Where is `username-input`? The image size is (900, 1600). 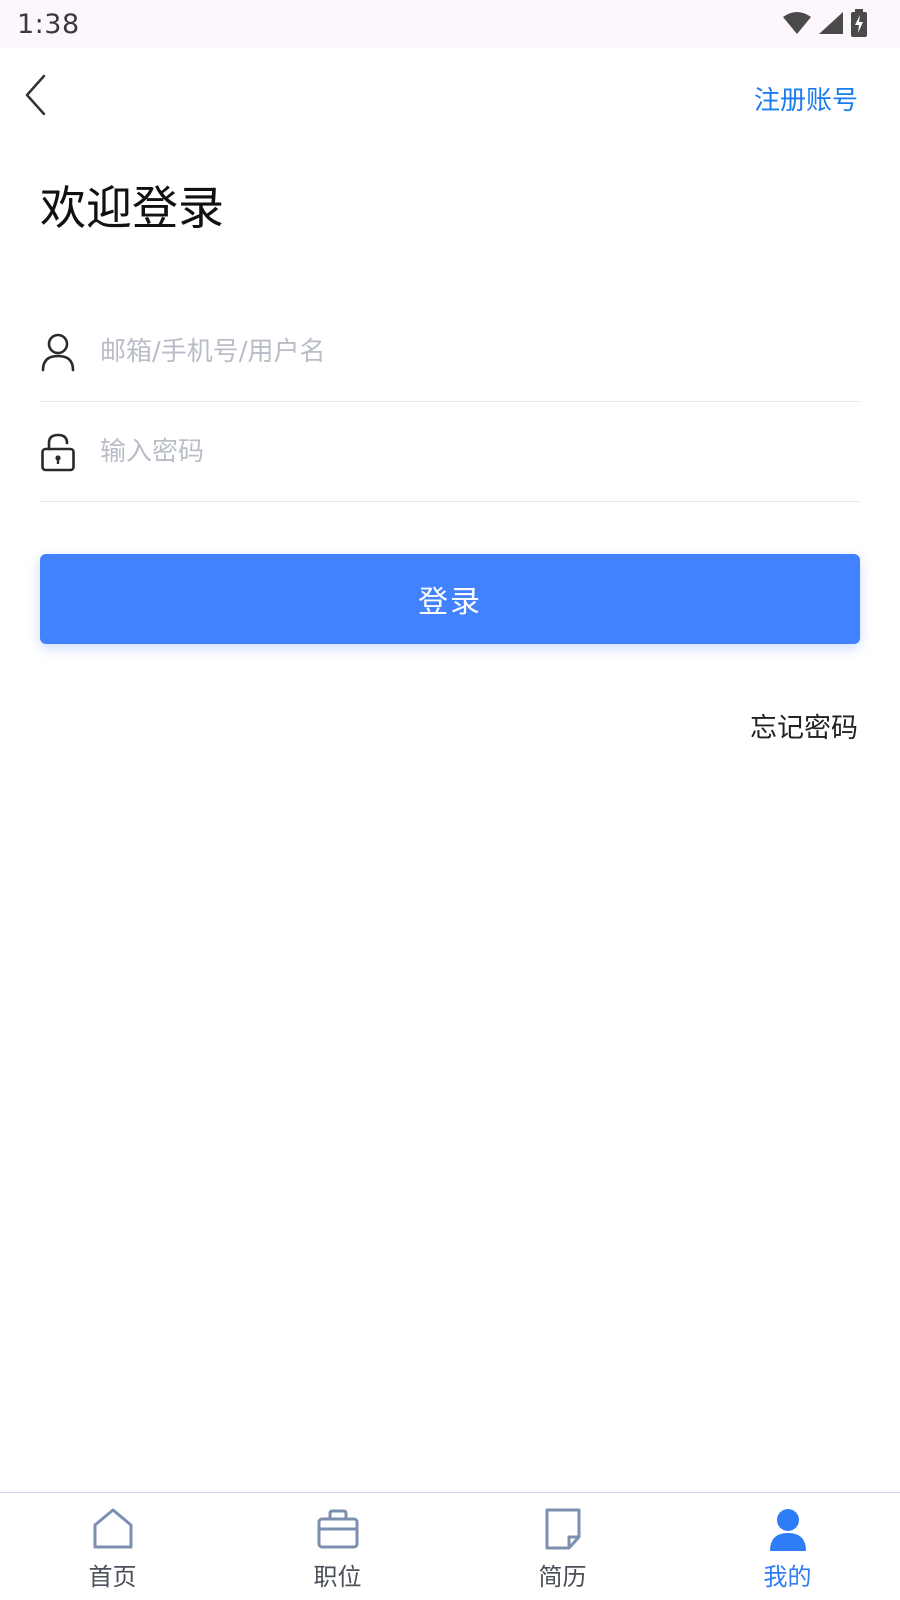 username-input is located at coordinates (470, 352).